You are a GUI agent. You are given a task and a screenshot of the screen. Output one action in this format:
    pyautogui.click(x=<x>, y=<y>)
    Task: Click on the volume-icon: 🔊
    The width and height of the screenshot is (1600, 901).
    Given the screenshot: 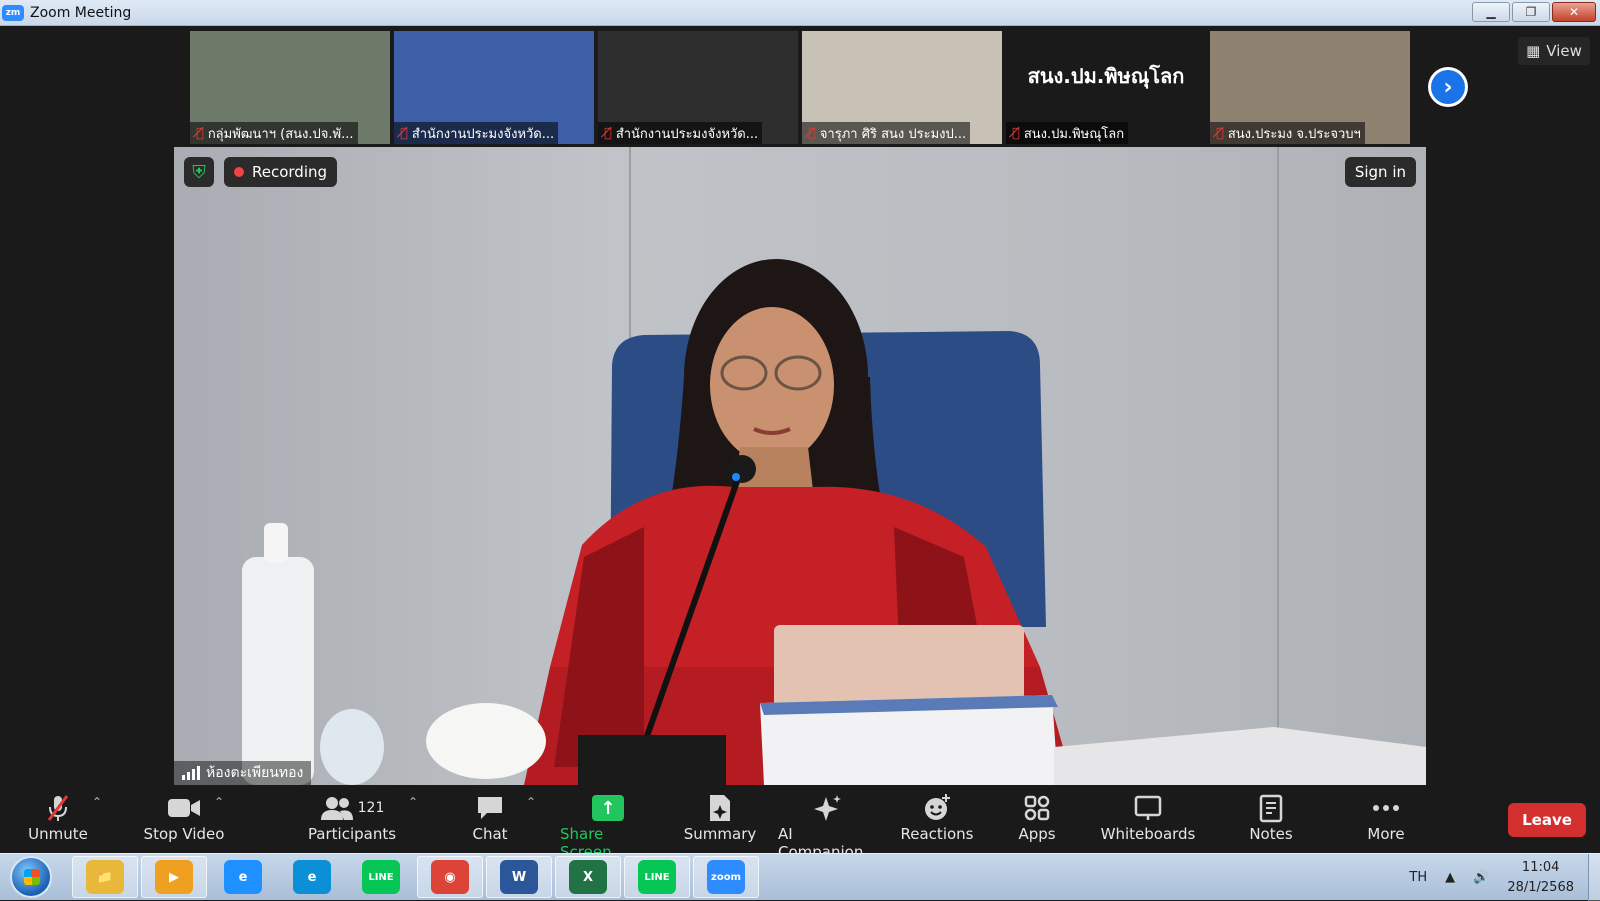 What is the action you would take?
    pyautogui.click(x=1481, y=877)
    